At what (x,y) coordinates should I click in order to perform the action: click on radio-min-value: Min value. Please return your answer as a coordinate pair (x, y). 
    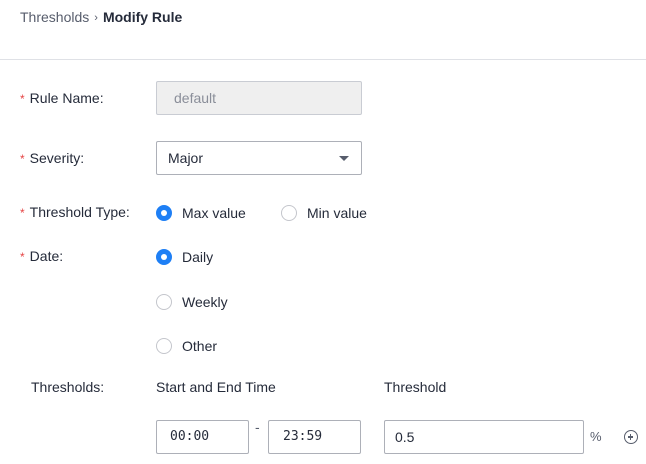
    Looking at the image, I should click on (324, 213).